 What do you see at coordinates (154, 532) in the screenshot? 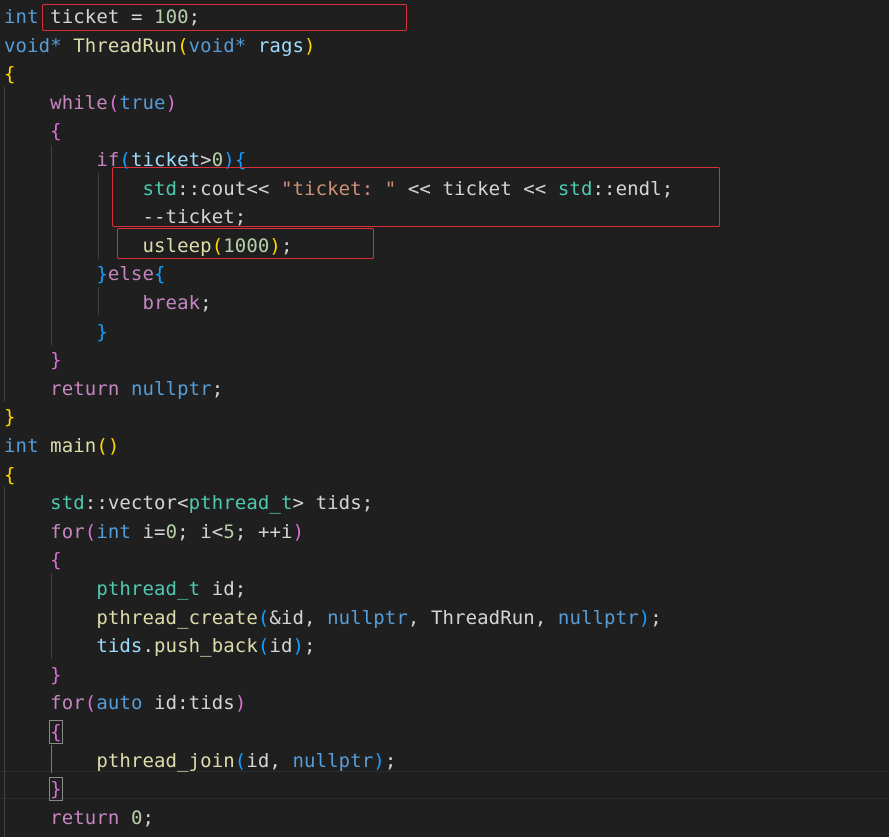
I see `code-line: for(int i=0; i<5; ++i)` at bounding box center [154, 532].